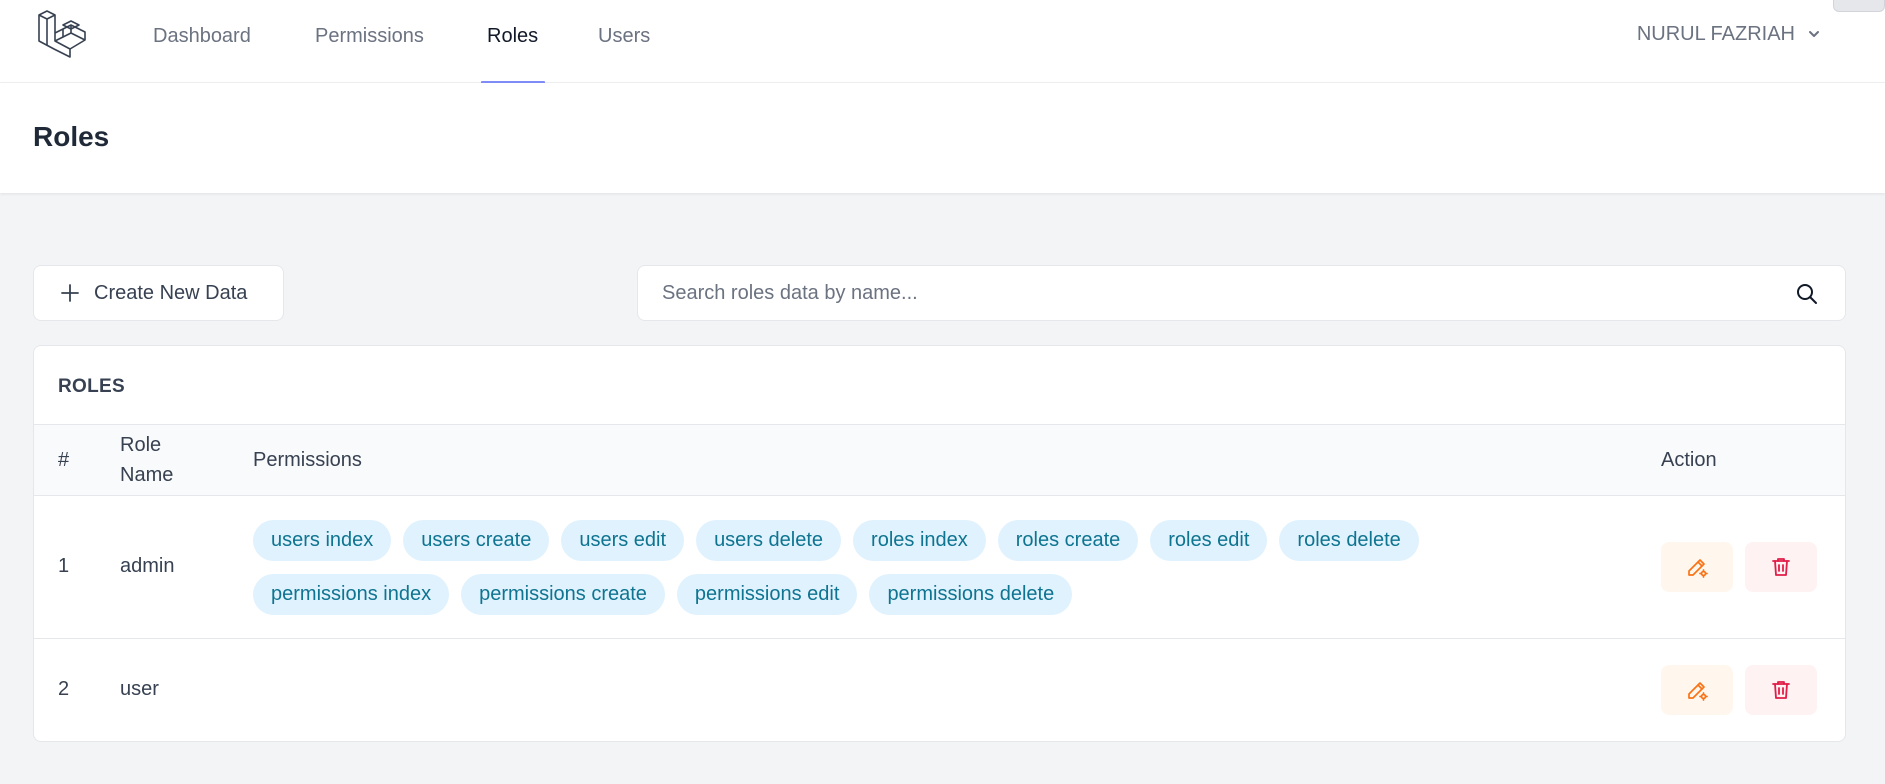 This screenshot has width=1885, height=784. What do you see at coordinates (623, 540) in the screenshot?
I see `permission-badge: users edit` at bounding box center [623, 540].